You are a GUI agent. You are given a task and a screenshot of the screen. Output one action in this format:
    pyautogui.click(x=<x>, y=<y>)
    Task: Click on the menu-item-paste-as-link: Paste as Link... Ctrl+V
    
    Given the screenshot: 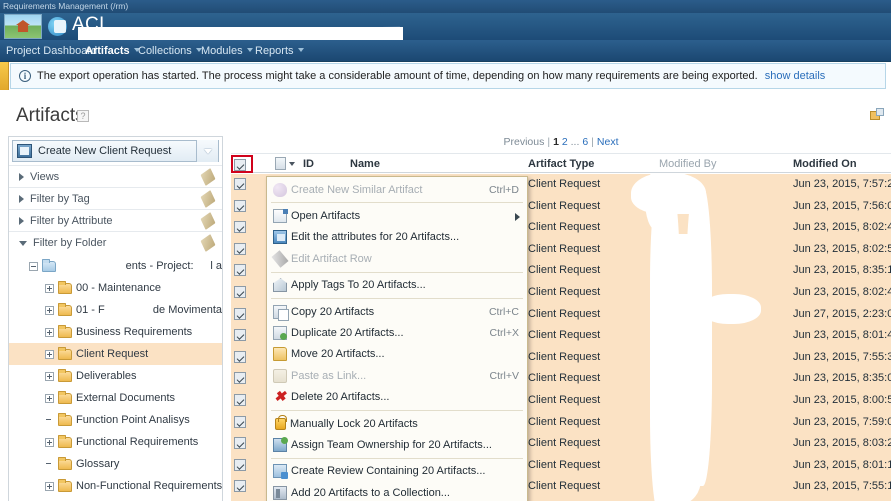 What is the action you would take?
    pyautogui.click(x=397, y=375)
    